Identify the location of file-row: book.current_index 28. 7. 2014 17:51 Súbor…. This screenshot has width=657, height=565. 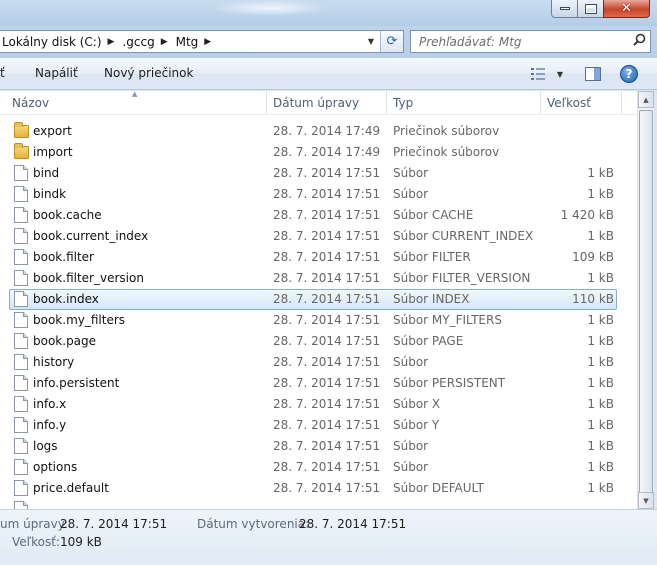
(318, 236).